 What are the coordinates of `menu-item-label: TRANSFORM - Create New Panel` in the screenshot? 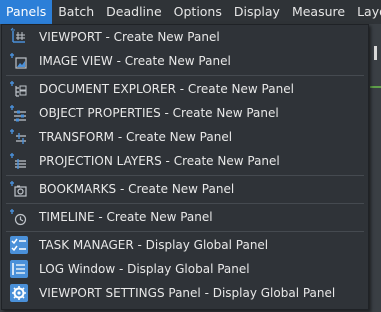 It's located at (136, 137).